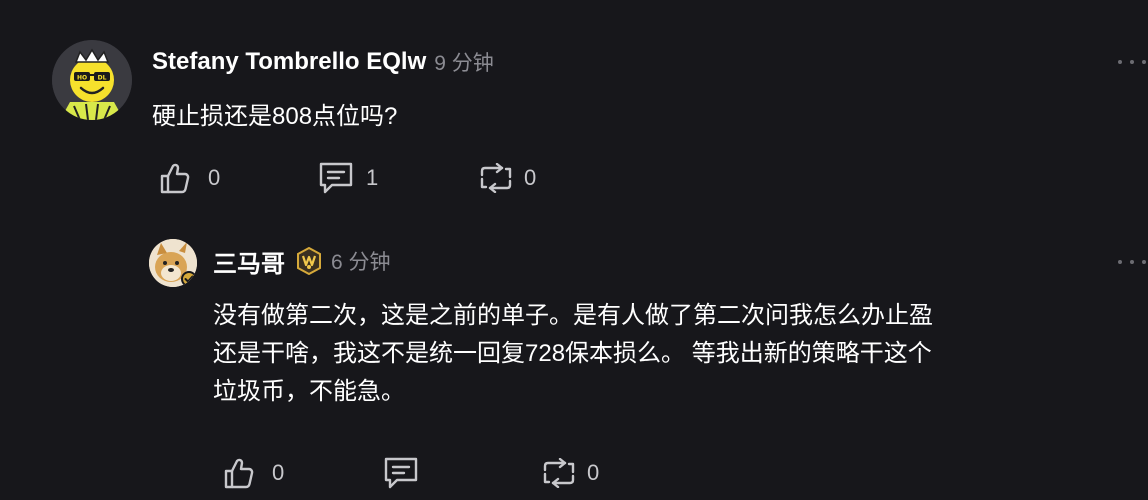  I want to click on comment-header: 三马哥 6 分钟, so click(302, 261).